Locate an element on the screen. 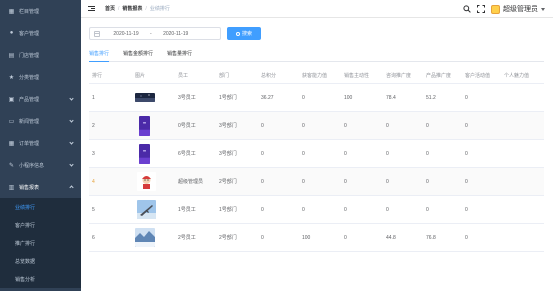 The width and height of the screenshot is (553, 291). table-row: 3 6号员工 3号部门 0 0 0 0 0 0 is located at coordinates (316, 154).